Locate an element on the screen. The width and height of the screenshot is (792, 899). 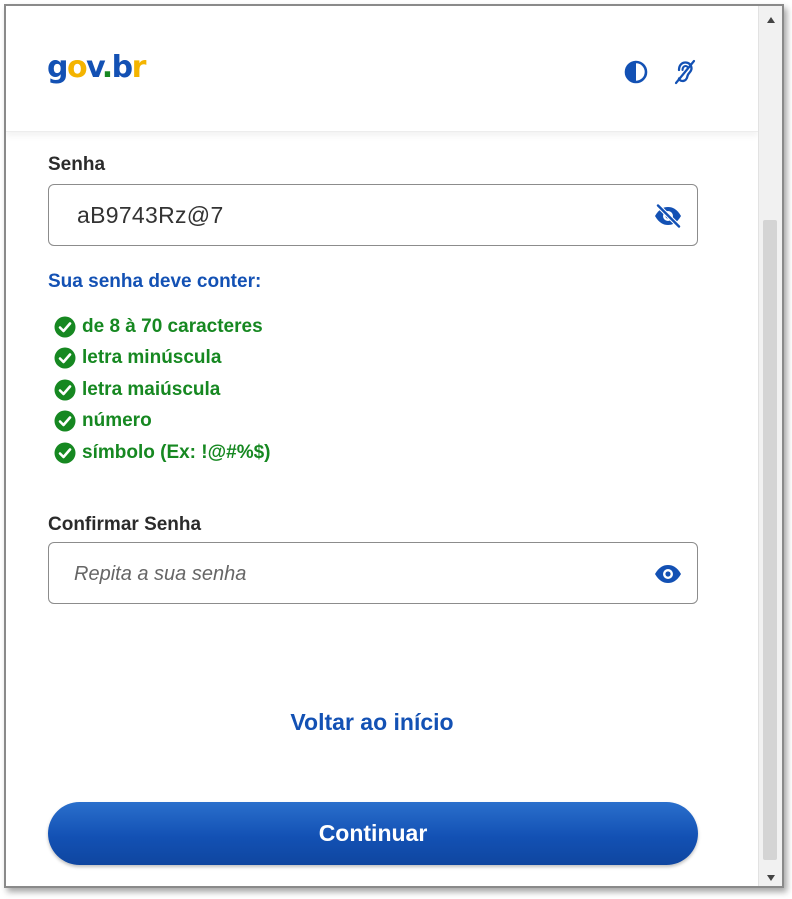
password-field: aB9743Rz@7 is located at coordinates (373, 215).